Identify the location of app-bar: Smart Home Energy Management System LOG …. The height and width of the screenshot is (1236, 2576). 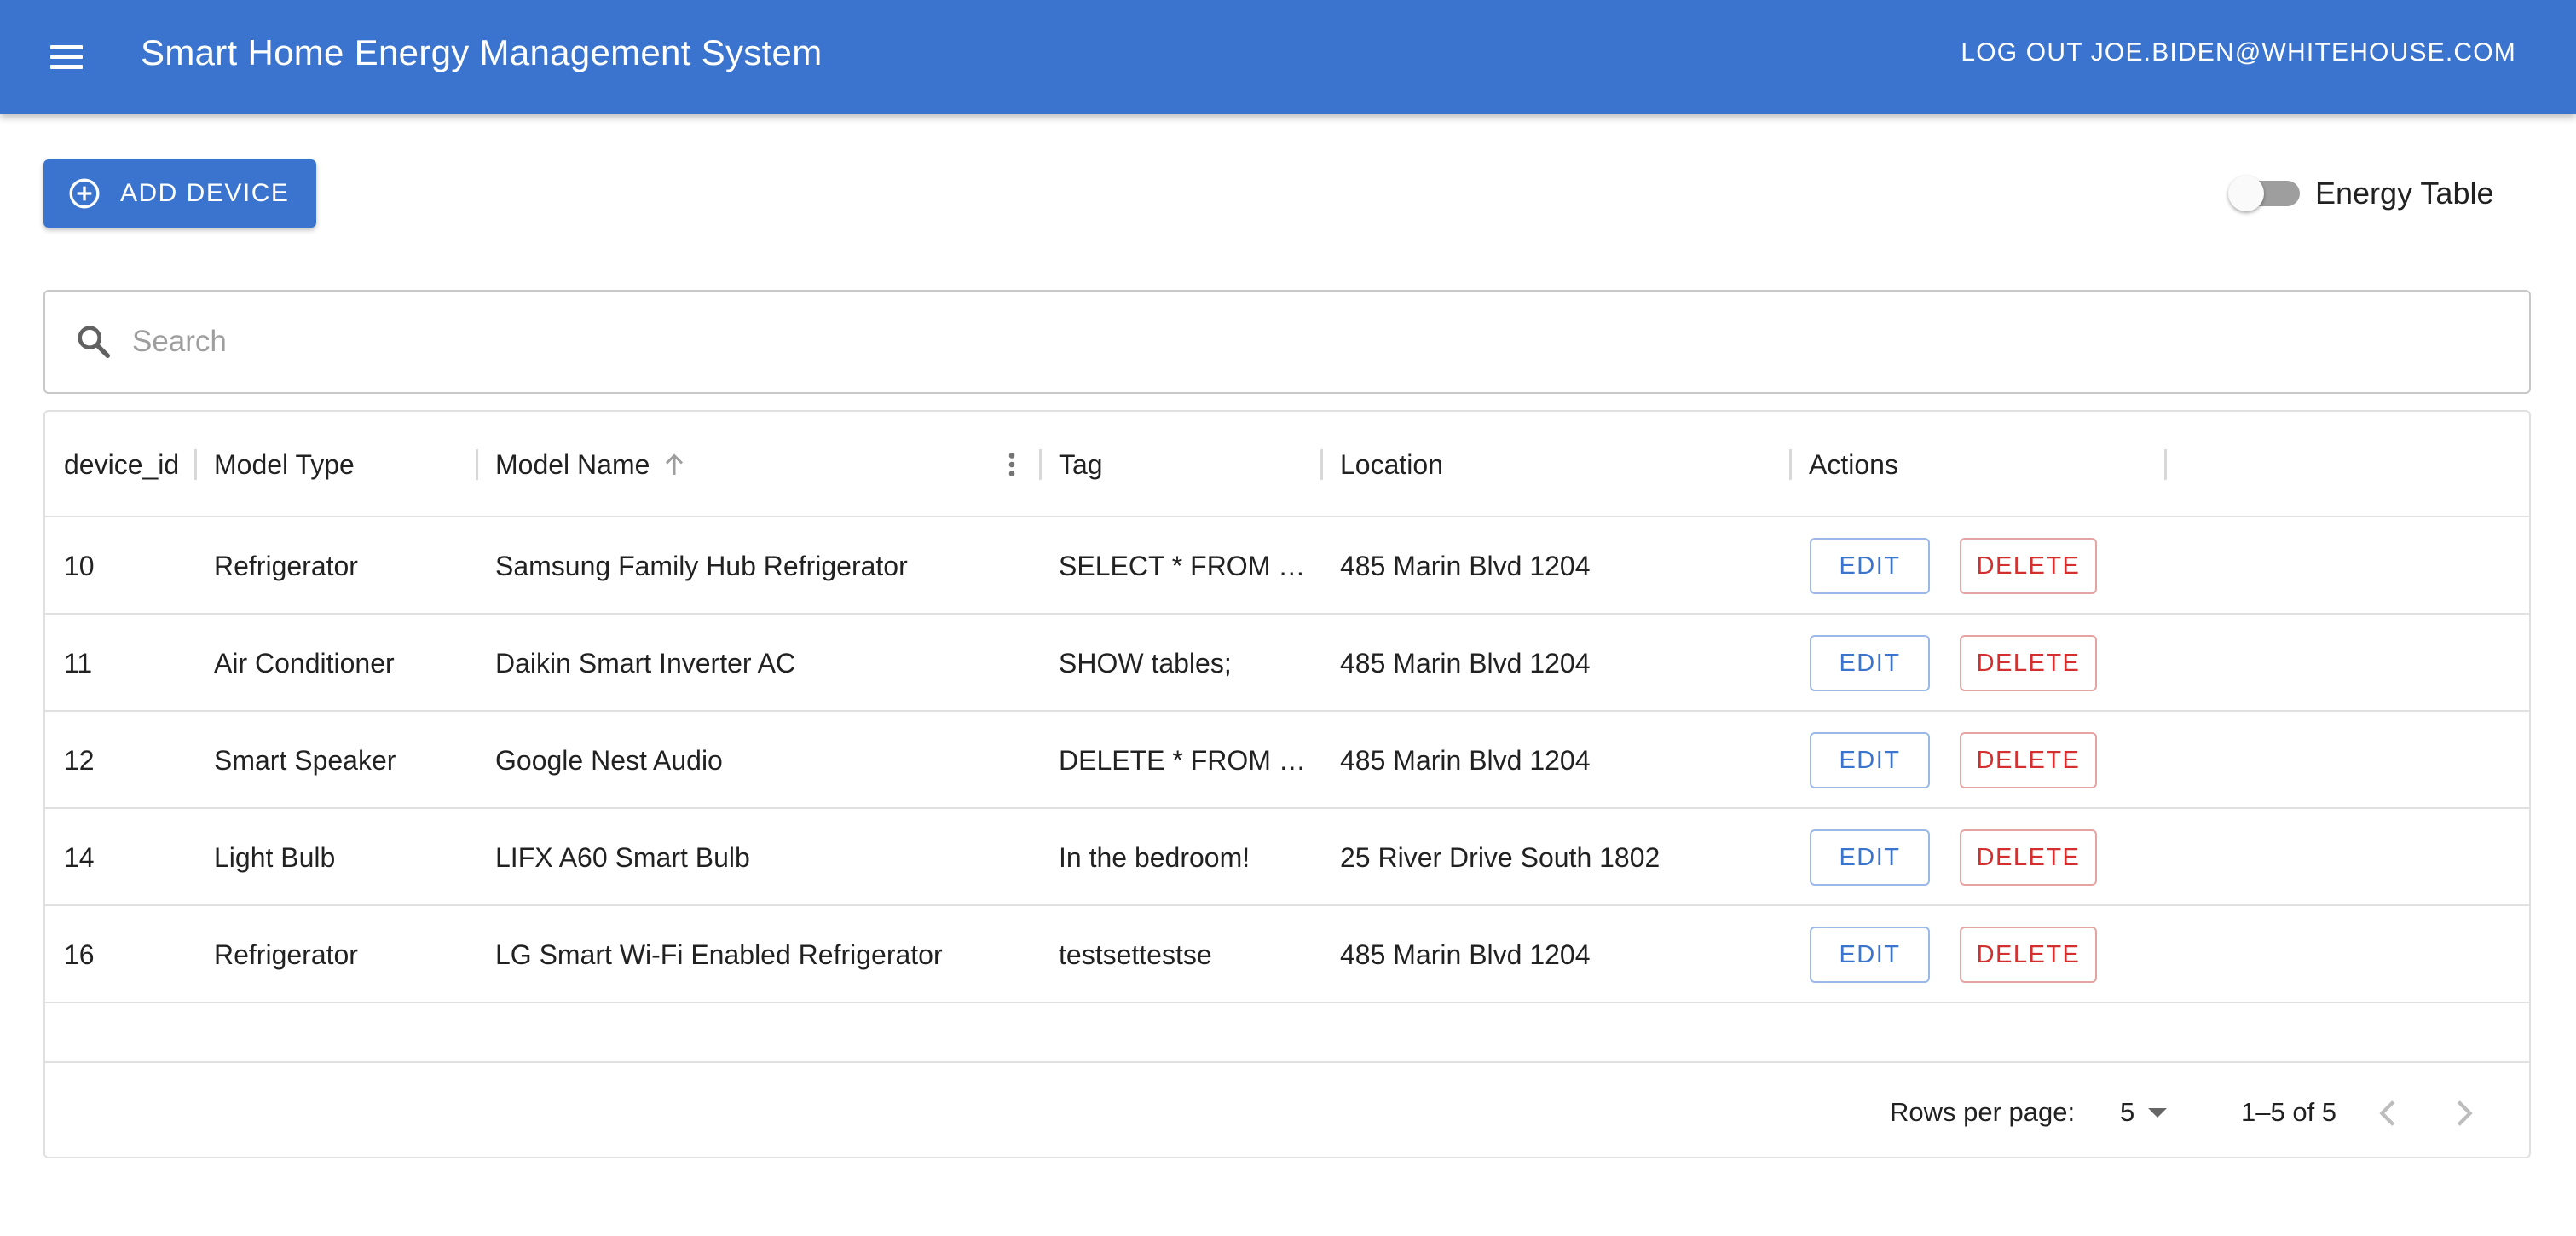
(1288, 57).